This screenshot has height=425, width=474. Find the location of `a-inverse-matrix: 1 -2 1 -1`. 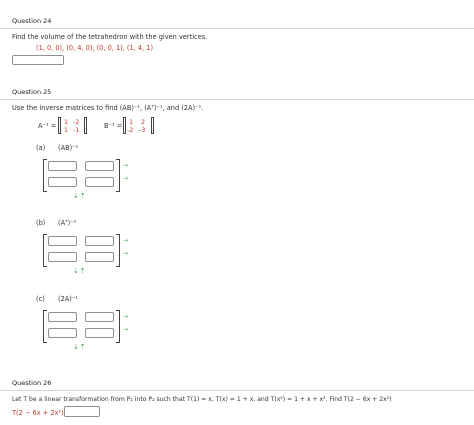

a-inverse-matrix: 1 -2 1 -1 is located at coordinates (73, 125).